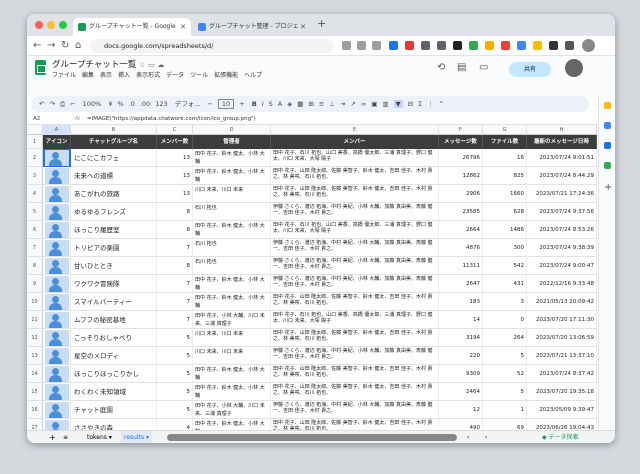  I want to click on member-count-cell: 13, so click(175, 158).